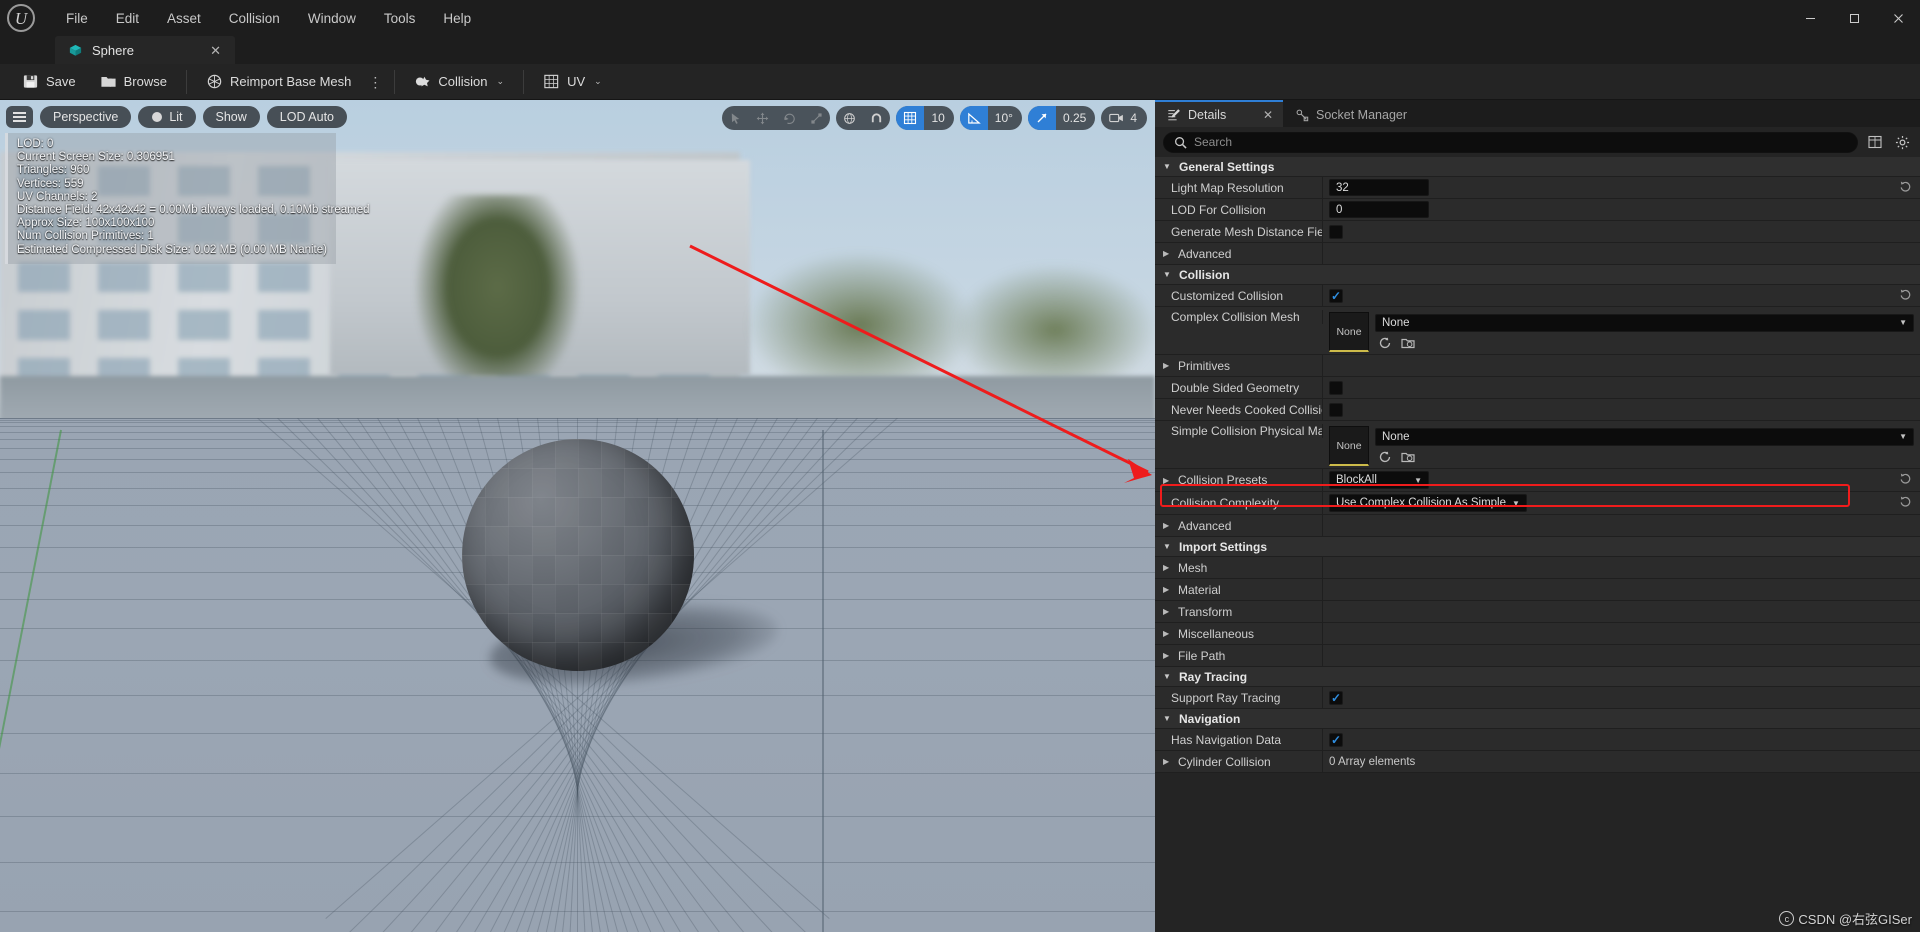 The width and height of the screenshot is (1920, 932). Describe the element at coordinates (332, 18) in the screenshot. I see `menu-item-window: Window` at that location.